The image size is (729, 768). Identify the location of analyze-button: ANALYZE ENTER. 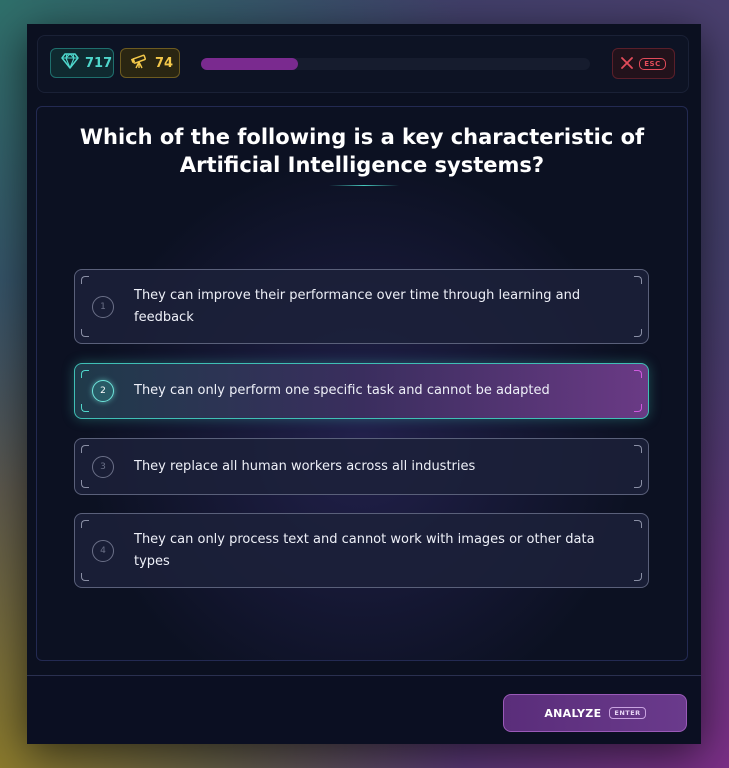
(595, 713).